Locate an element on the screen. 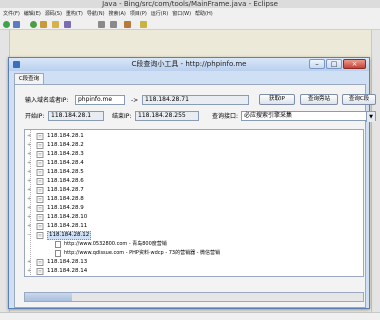  domain-input: phpinfo.me is located at coordinates (100, 100).